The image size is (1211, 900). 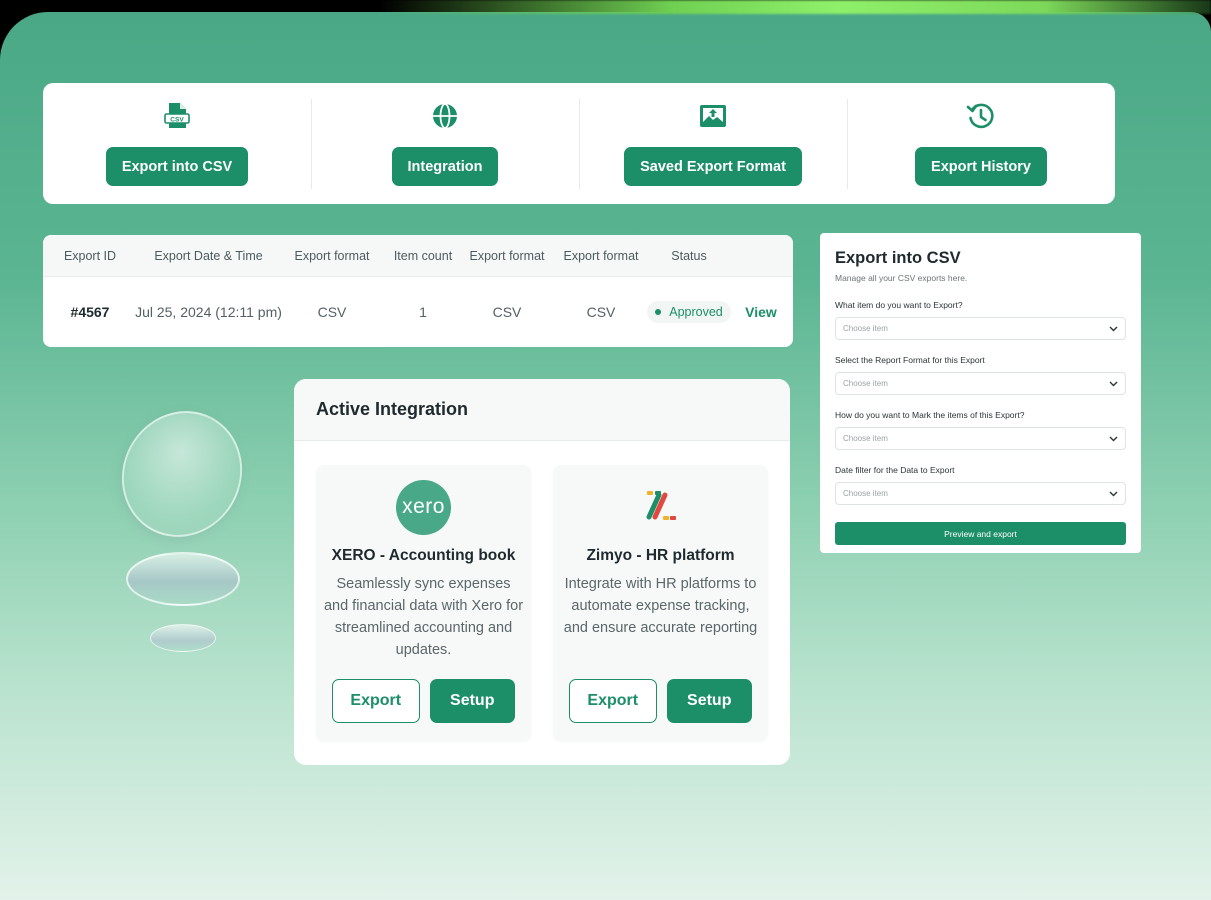 I want to click on export-history-button: Export History, so click(x=981, y=166).